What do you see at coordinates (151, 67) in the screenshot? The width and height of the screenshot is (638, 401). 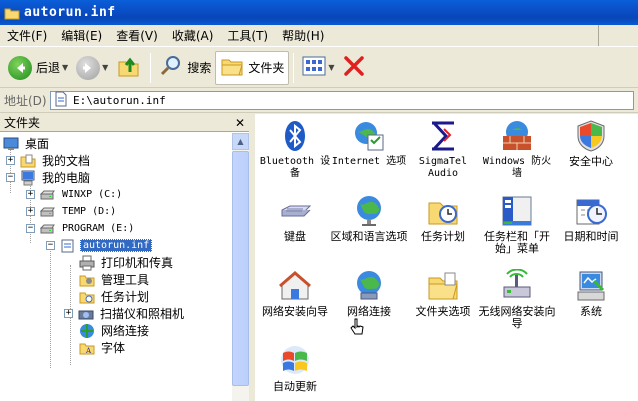 I see `toolbar-separator` at bounding box center [151, 67].